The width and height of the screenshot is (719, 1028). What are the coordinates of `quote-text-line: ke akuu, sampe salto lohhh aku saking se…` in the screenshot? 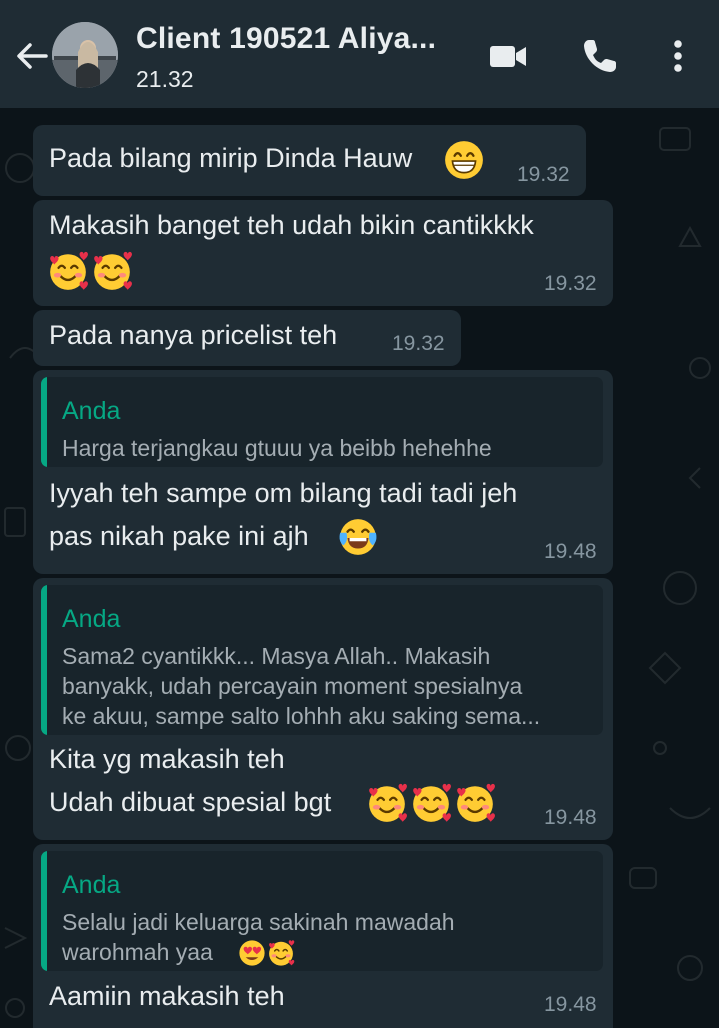 It's located at (301, 716).